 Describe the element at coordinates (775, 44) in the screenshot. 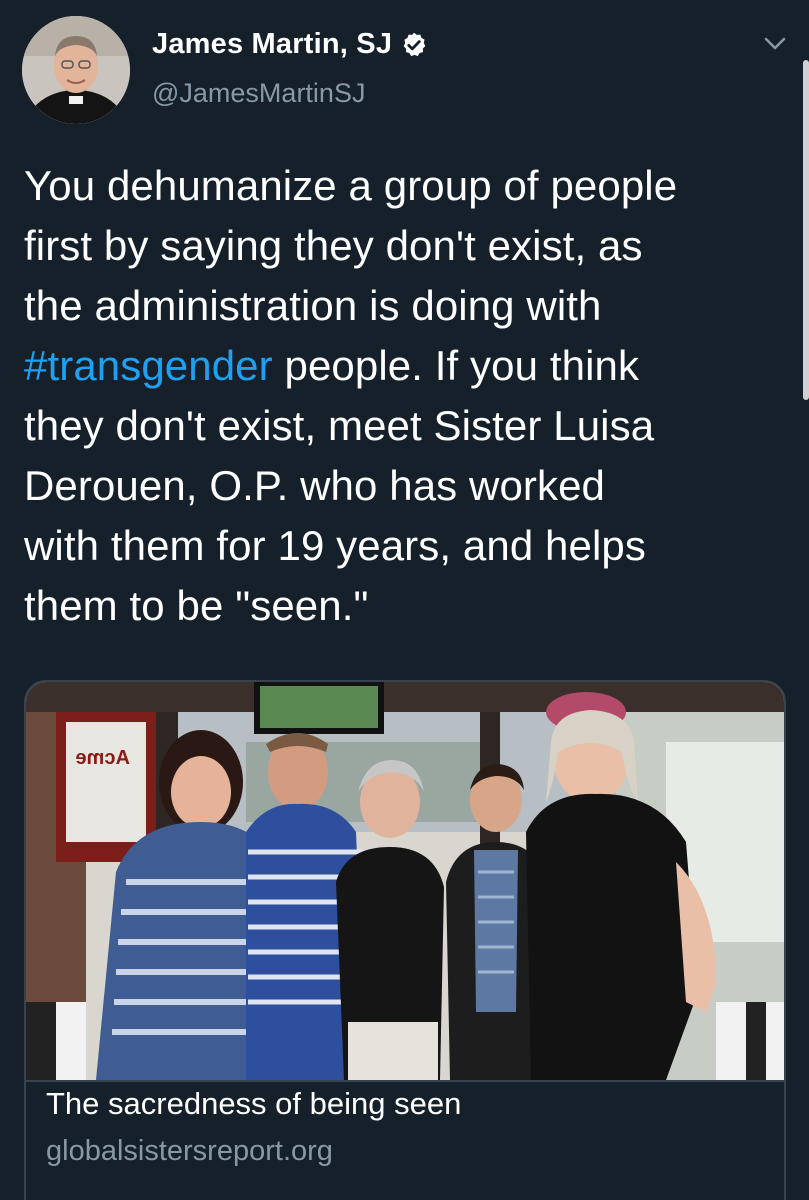

I see `chevron-down-icon` at that location.